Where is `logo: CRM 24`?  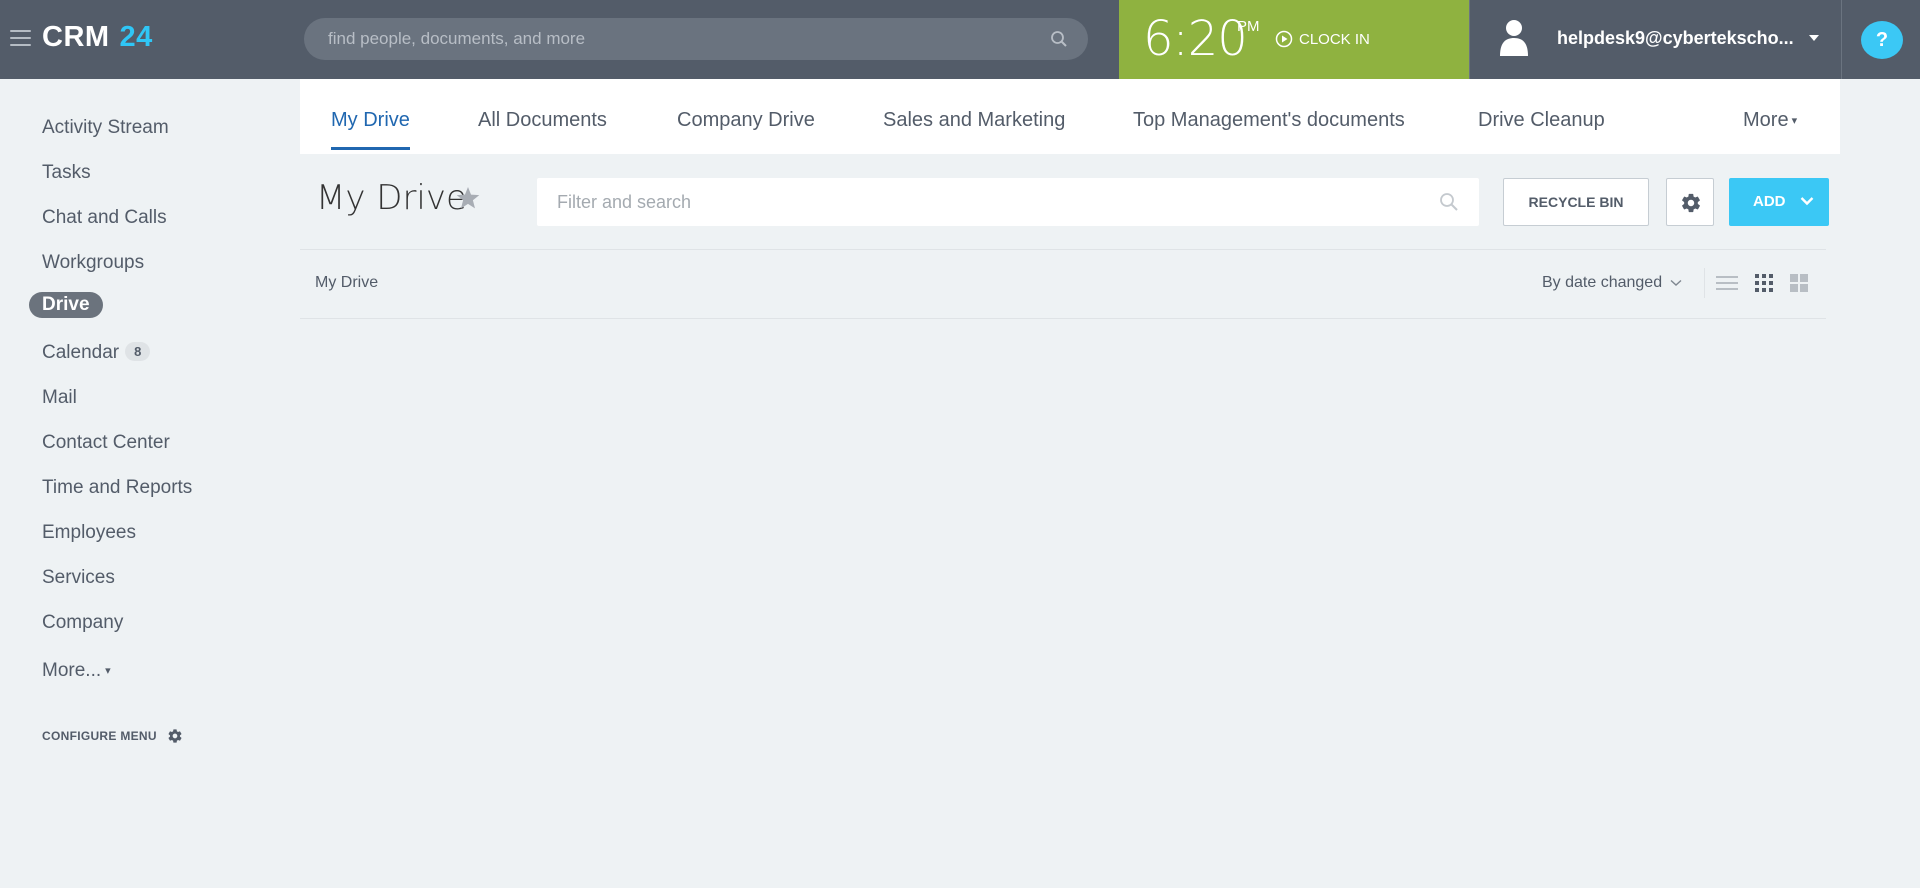 logo: CRM 24 is located at coordinates (97, 37).